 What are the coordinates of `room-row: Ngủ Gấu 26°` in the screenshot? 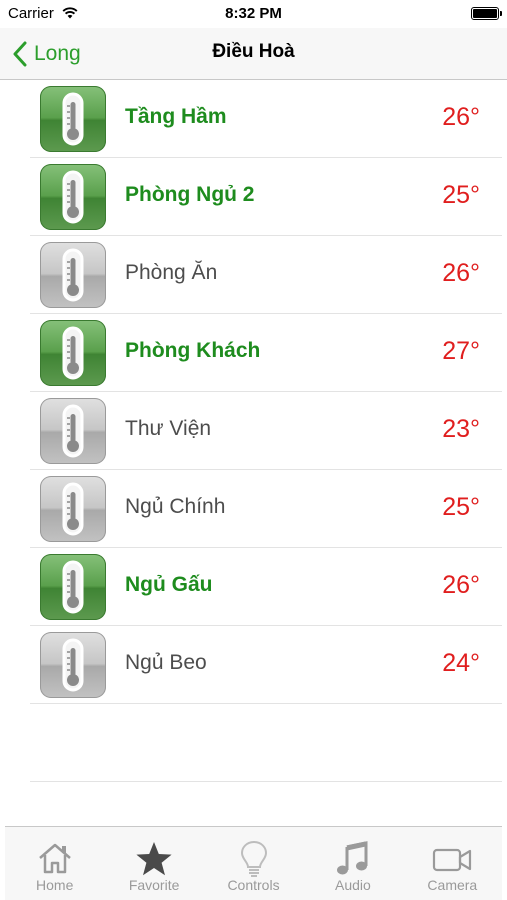 It's located at (266, 587).